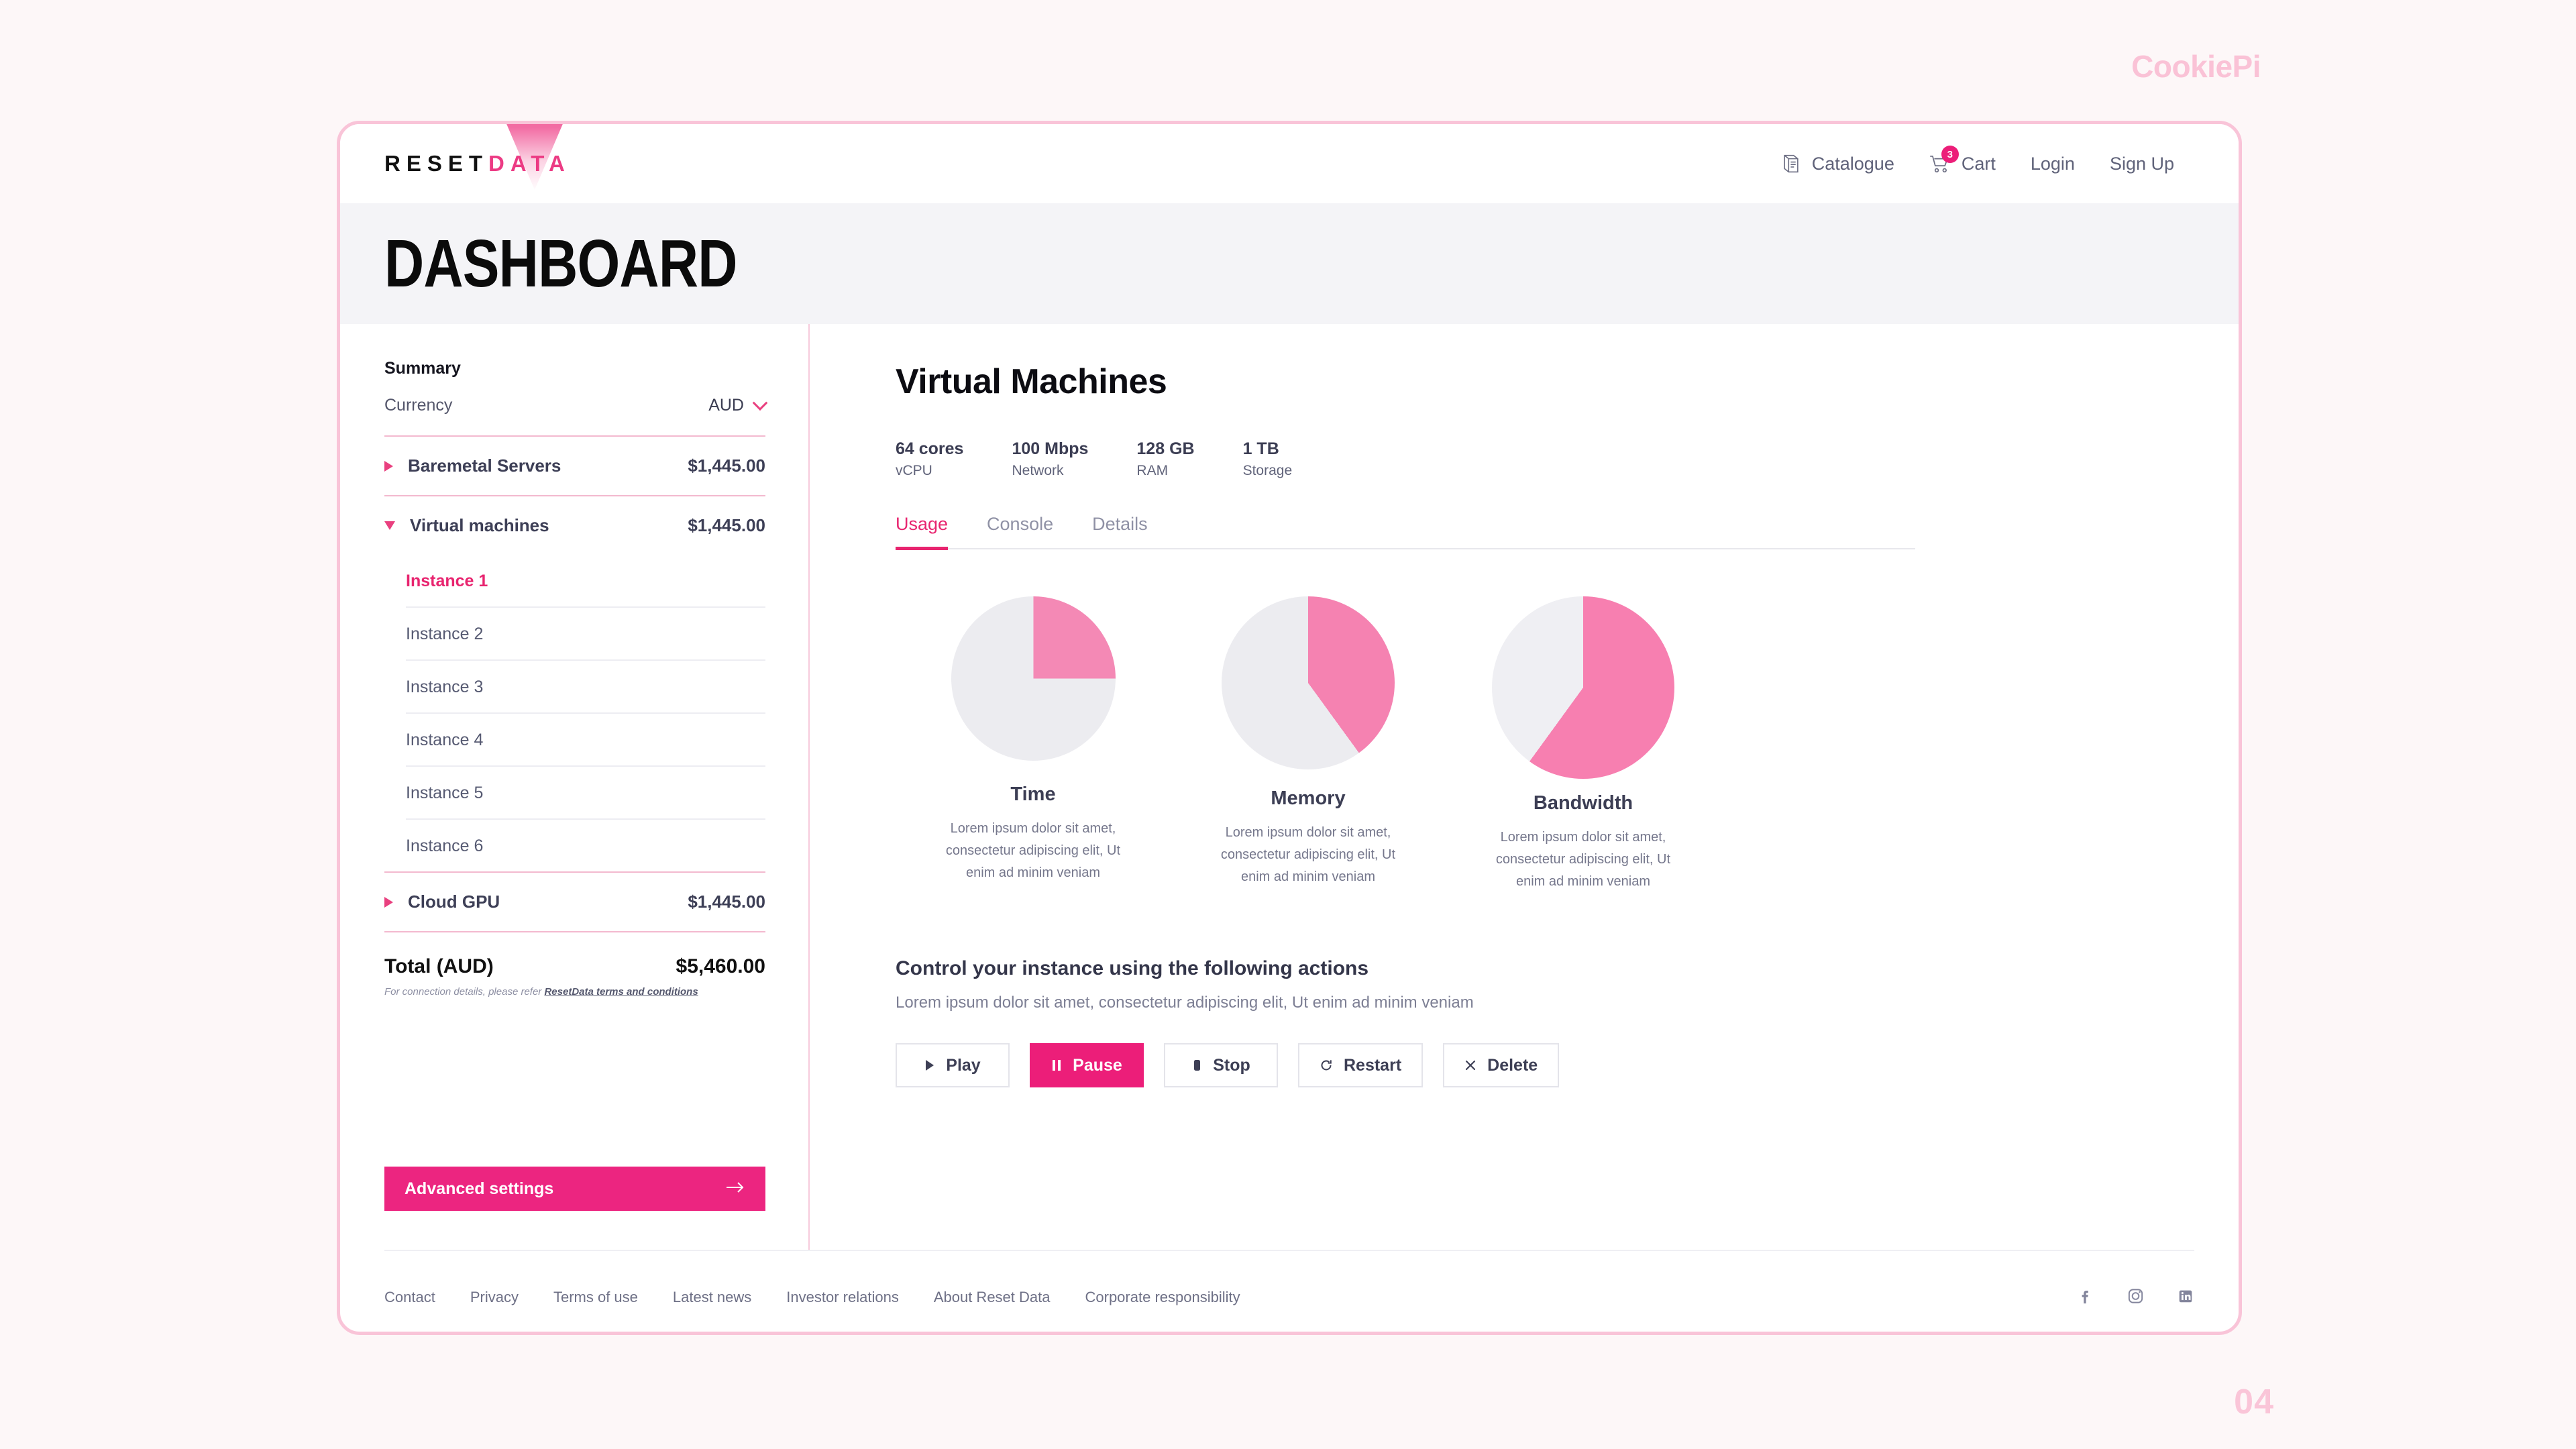 The width and height of the screenshot is (2576, 1449). Describe the element at coordinates (1289, 263) in the screenshot. I see `hero-band: DASHBOARD` at that location.